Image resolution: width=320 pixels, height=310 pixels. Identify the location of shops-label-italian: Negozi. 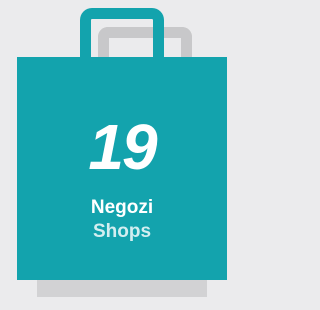
(122, 207).